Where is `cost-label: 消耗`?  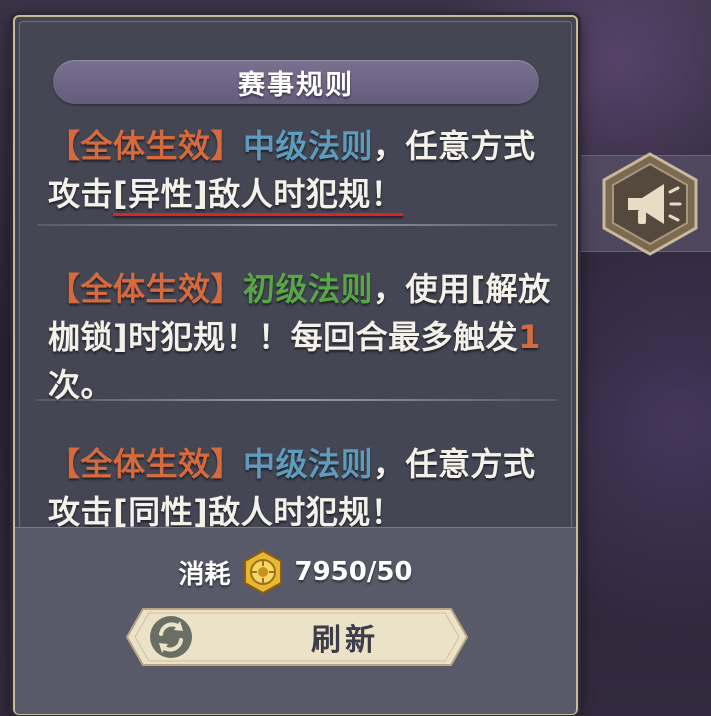
cost-label: 消耗 is located at coordinates (204, 574).